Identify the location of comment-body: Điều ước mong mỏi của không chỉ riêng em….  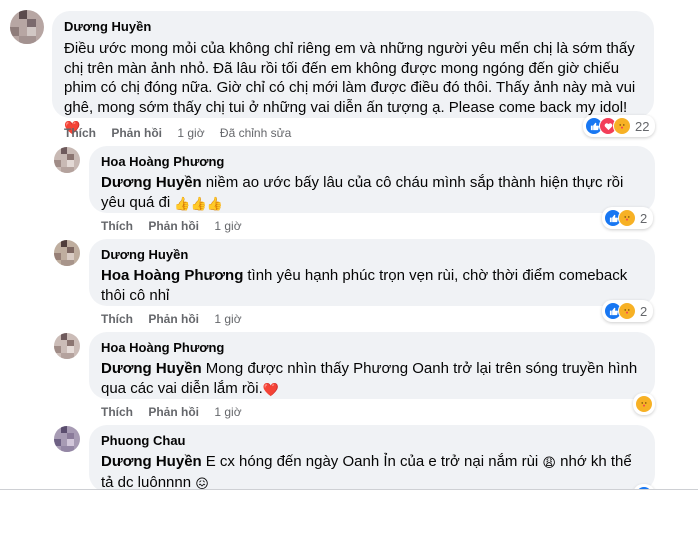
(350, 78).